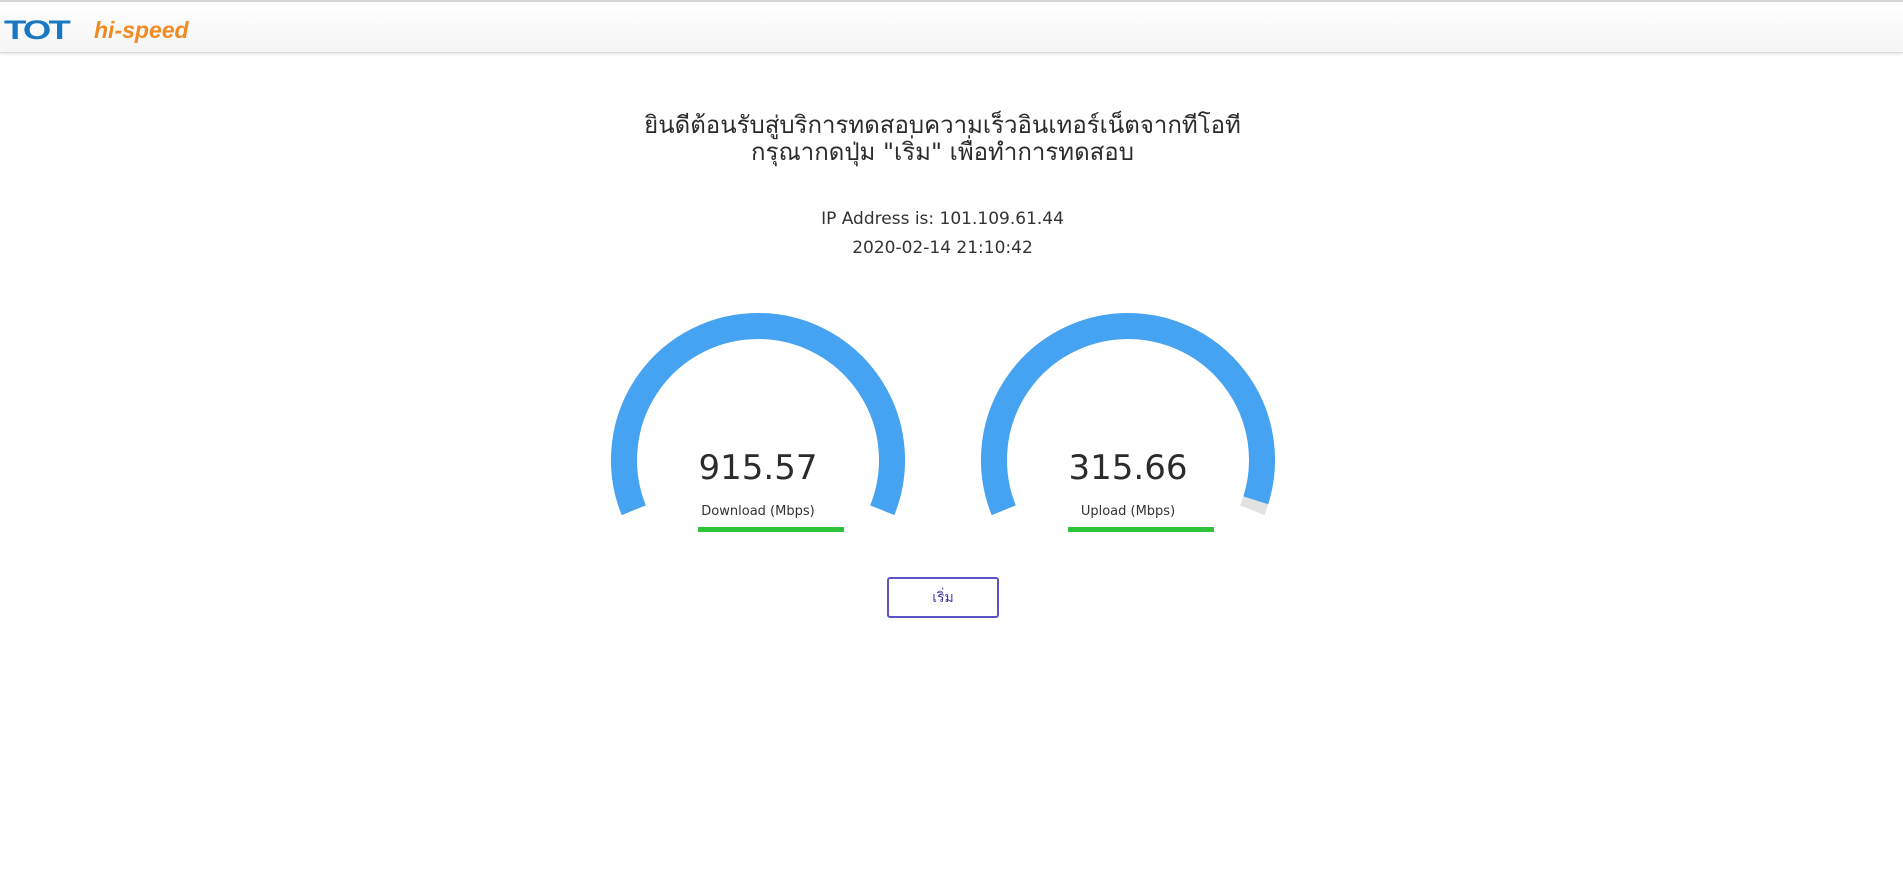 This screenshot has height=877, width=1903. What do you see at coordinates (943, 597) in the screenshot?
I see `start-test-button: เริ่ม` at bounding box center [943, 597].